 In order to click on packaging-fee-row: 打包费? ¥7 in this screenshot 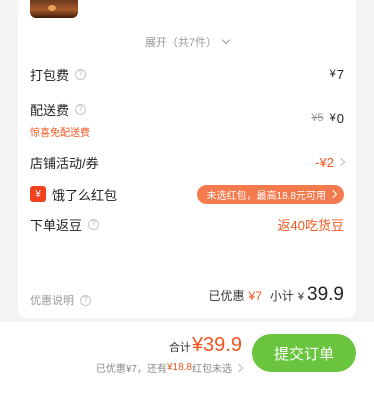, I will do `click(187, 74)`.